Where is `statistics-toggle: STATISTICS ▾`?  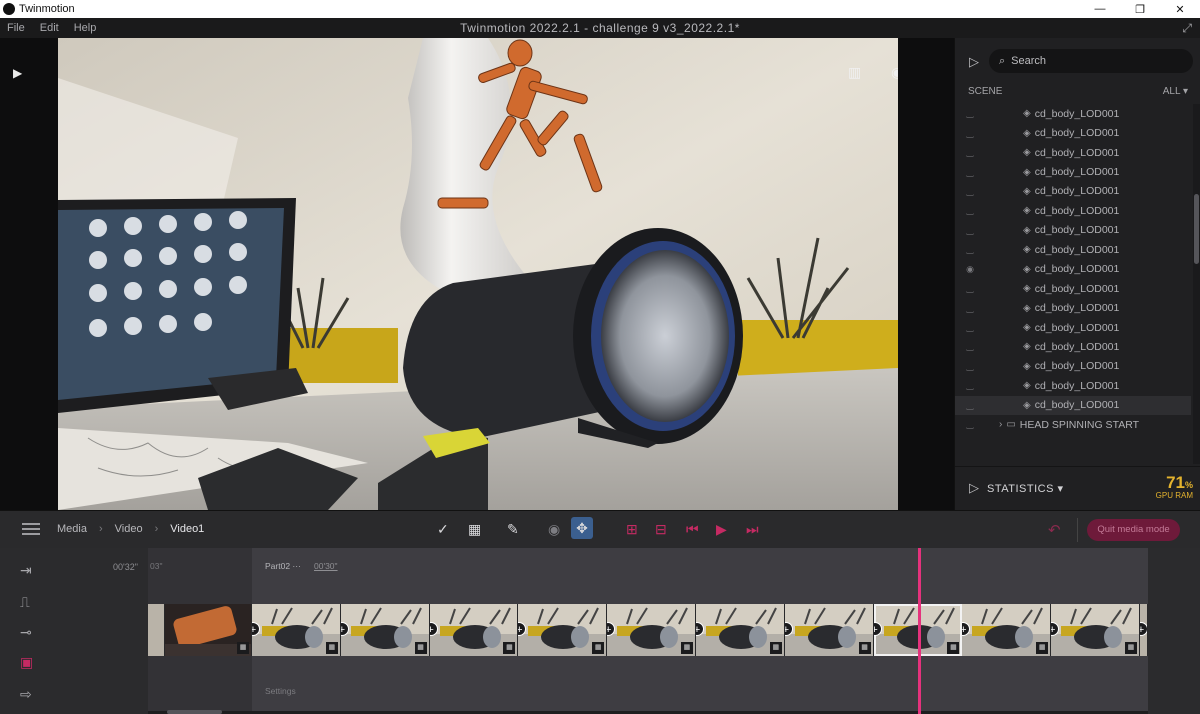
statistics-toggle: STATISTICS ▾ is located at coordinates (1025, 488).